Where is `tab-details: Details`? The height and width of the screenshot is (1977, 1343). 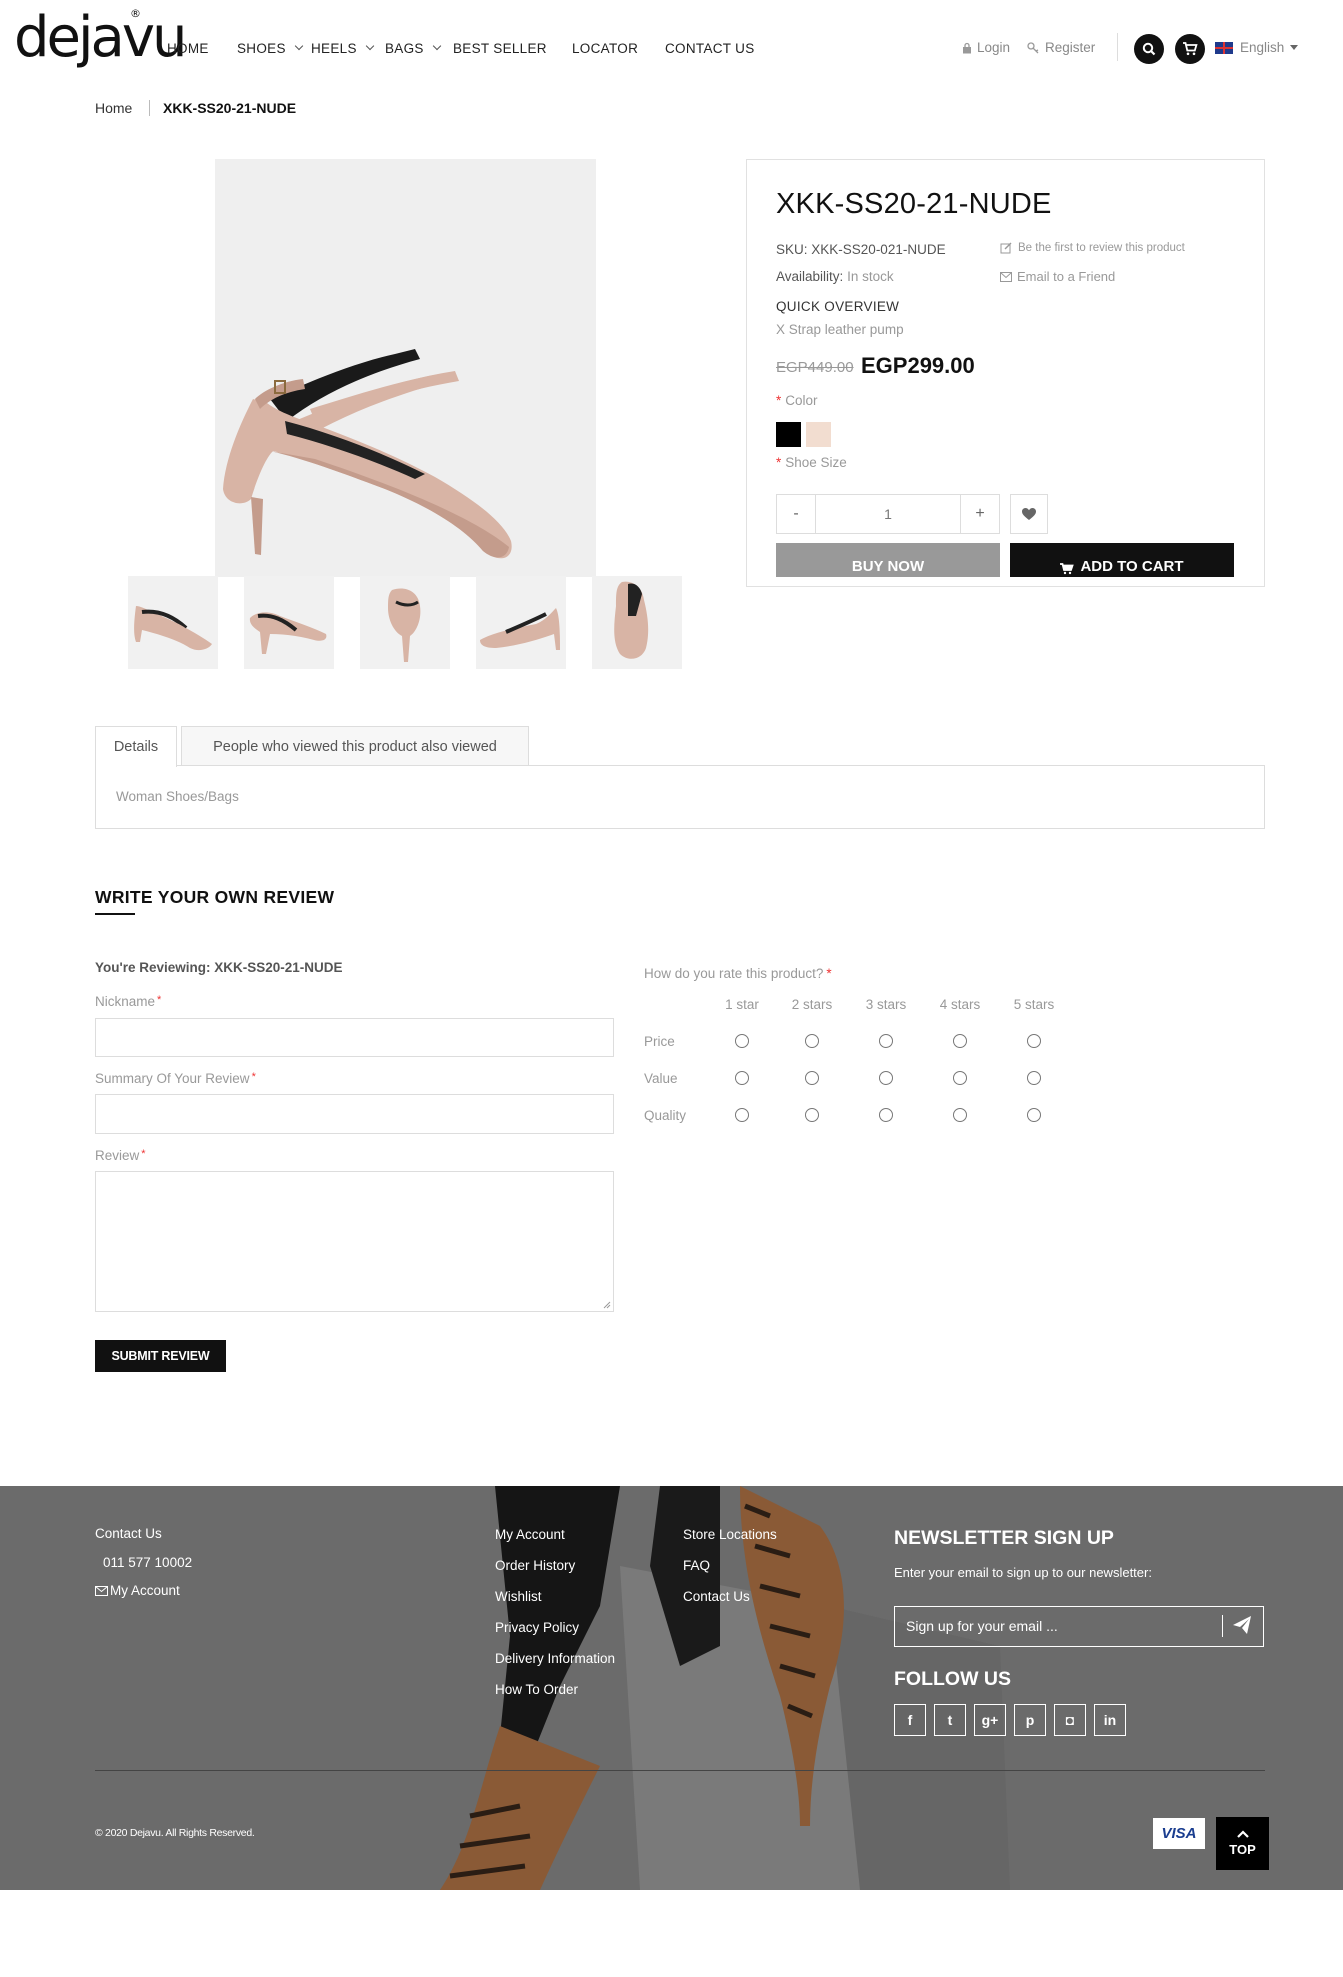
tab-details: Details is located at coordinates (136, 746).